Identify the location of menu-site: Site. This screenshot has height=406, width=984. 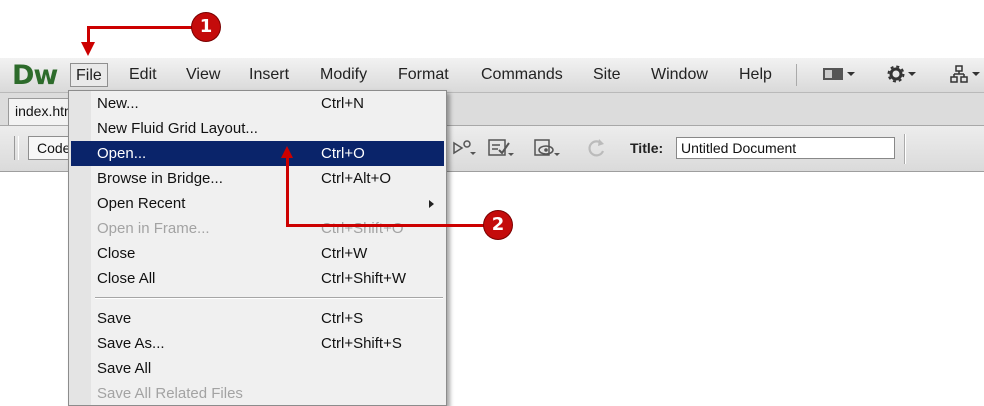
(607, 75).